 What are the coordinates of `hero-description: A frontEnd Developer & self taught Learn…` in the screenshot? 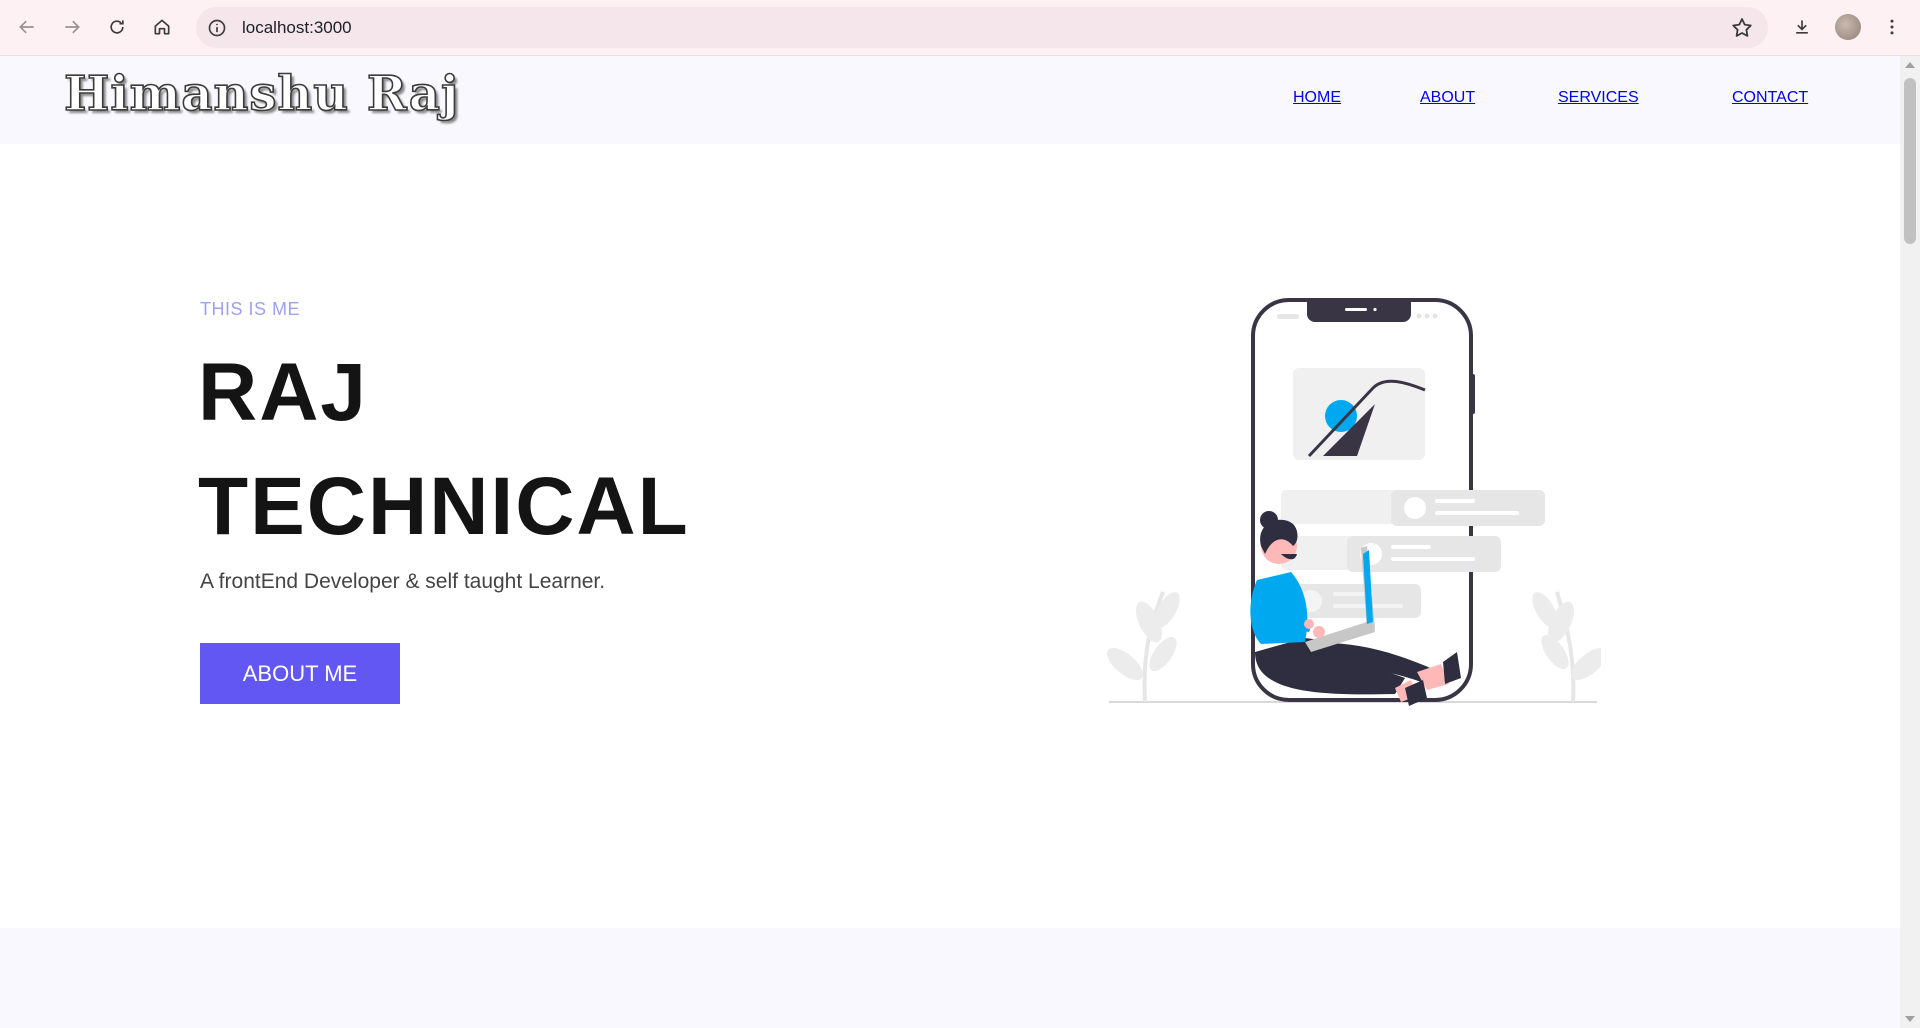 It's located at (403, 581).